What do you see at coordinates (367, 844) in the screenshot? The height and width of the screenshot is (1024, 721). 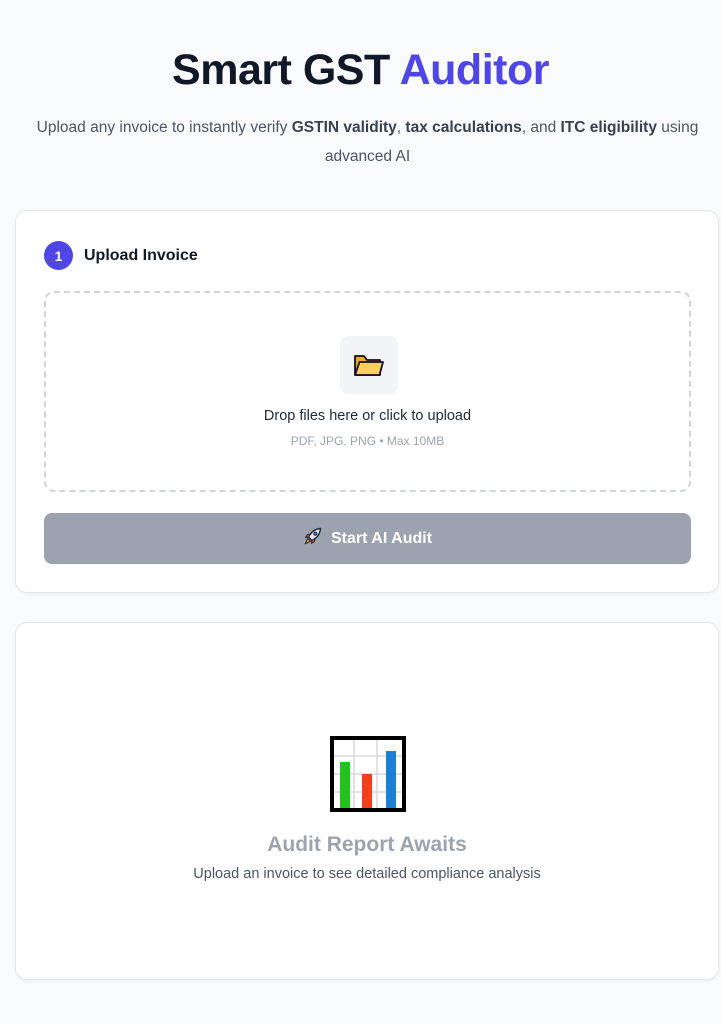 I see `report-placeholder-title: Audit Report Awaits` at bounding box center [367, 844].